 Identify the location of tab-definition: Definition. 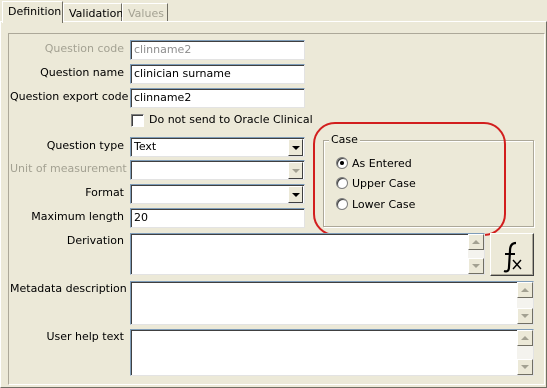
(32, 12).